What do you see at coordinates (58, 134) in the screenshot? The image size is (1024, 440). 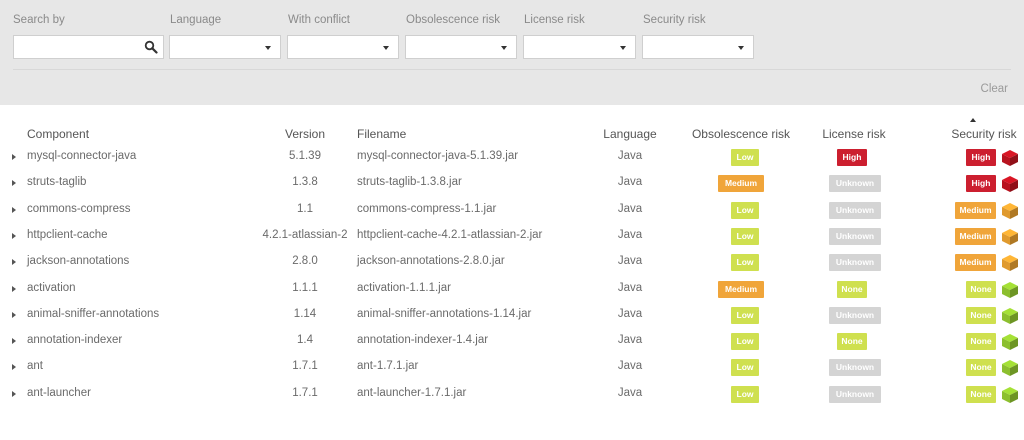 I see `column-header-component: Component` at bounding box center [58, 134].